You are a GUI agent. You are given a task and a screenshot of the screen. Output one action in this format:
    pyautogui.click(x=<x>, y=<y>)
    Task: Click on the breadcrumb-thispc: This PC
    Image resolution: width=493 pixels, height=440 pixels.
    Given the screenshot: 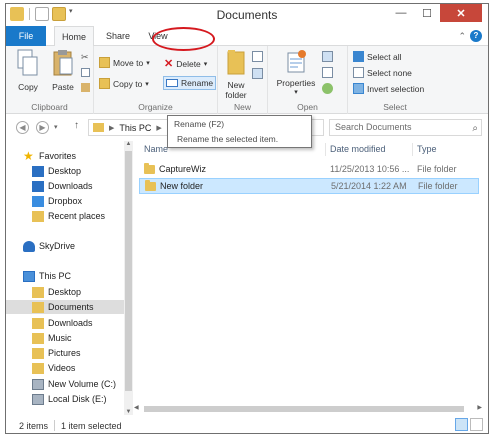 What is the action you would take?
    pyautogui.click(x=135, y=128)
    